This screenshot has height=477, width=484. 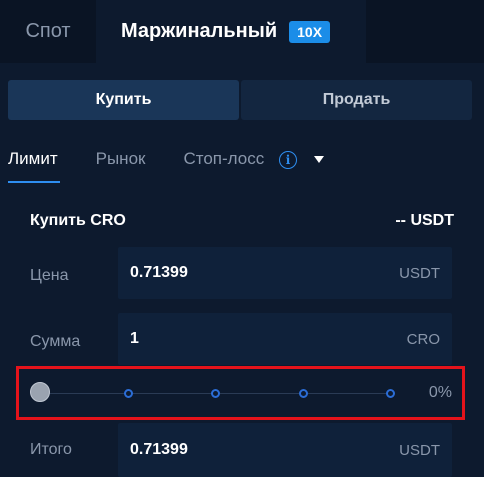 What do you see at coordinates (240, 100) in the screenshot?
I see `side-switch: Купить Продать` at bounding box center [240, 100].